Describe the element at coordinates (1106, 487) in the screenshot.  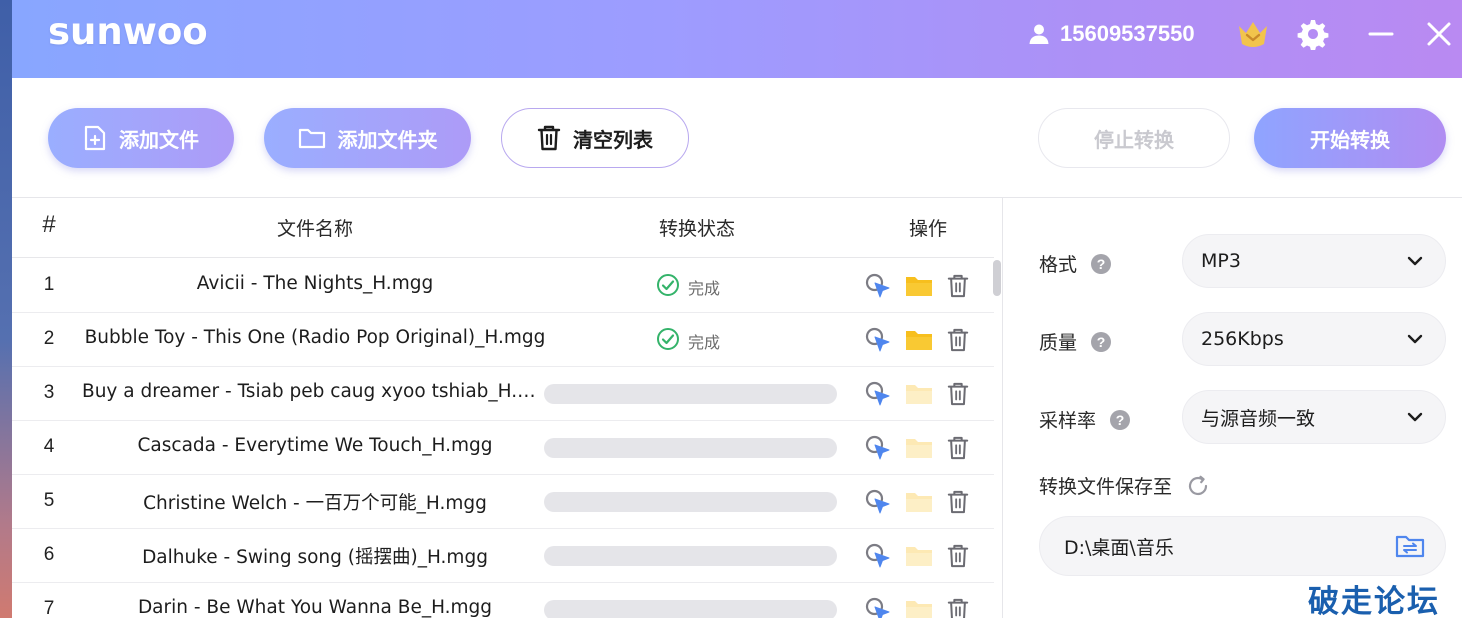
I see `save-location-label: 转换文件保存至` at that location.